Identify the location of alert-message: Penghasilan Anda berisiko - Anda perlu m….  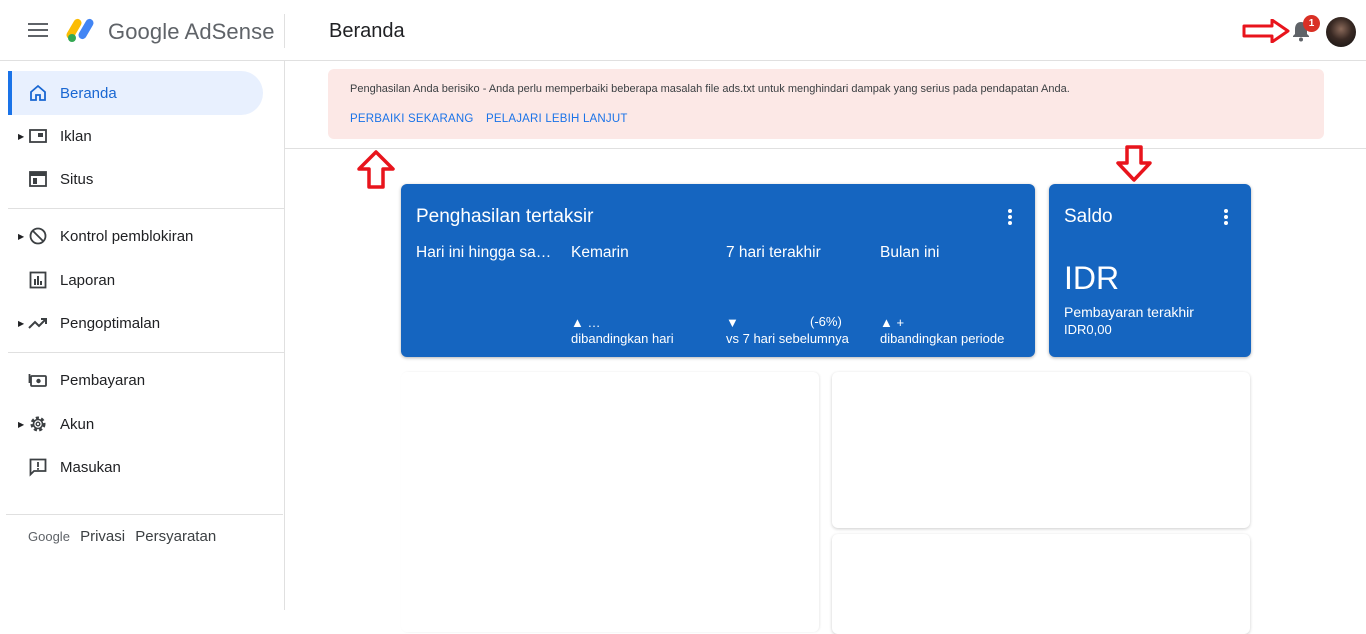
(710, 89).